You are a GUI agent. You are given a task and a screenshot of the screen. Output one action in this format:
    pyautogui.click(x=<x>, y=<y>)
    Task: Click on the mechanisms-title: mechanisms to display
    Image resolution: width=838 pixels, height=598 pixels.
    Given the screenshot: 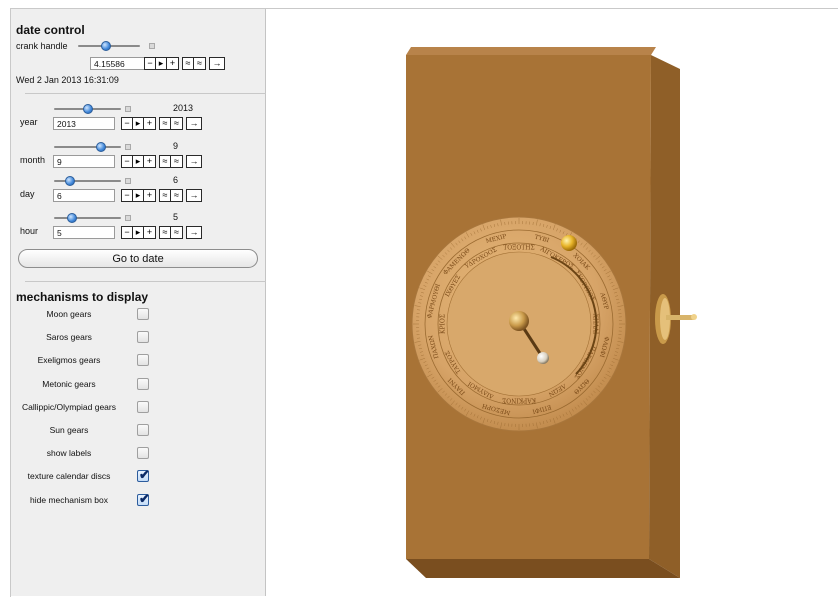 What is the action you would take?
    pyautogui.click(x=82, y=297)
    